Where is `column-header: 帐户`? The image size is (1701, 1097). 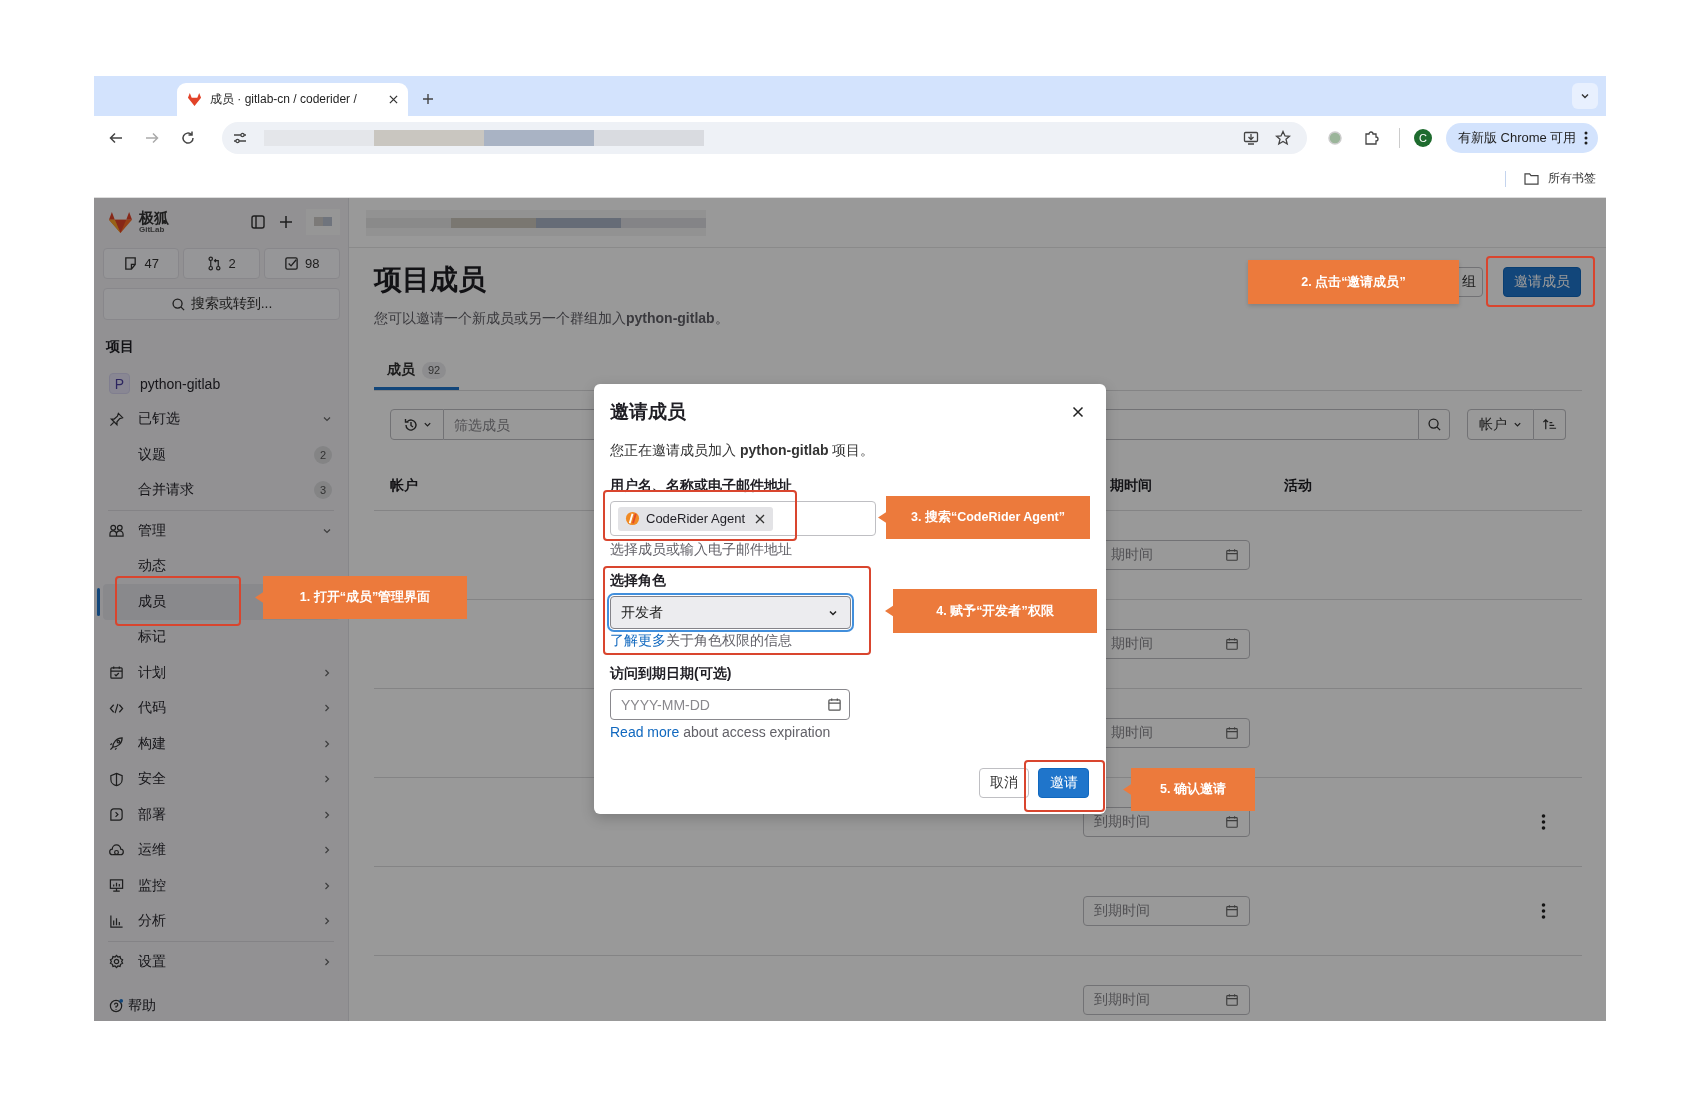 column-header: 帐户 is located at coordinates (404, 486).